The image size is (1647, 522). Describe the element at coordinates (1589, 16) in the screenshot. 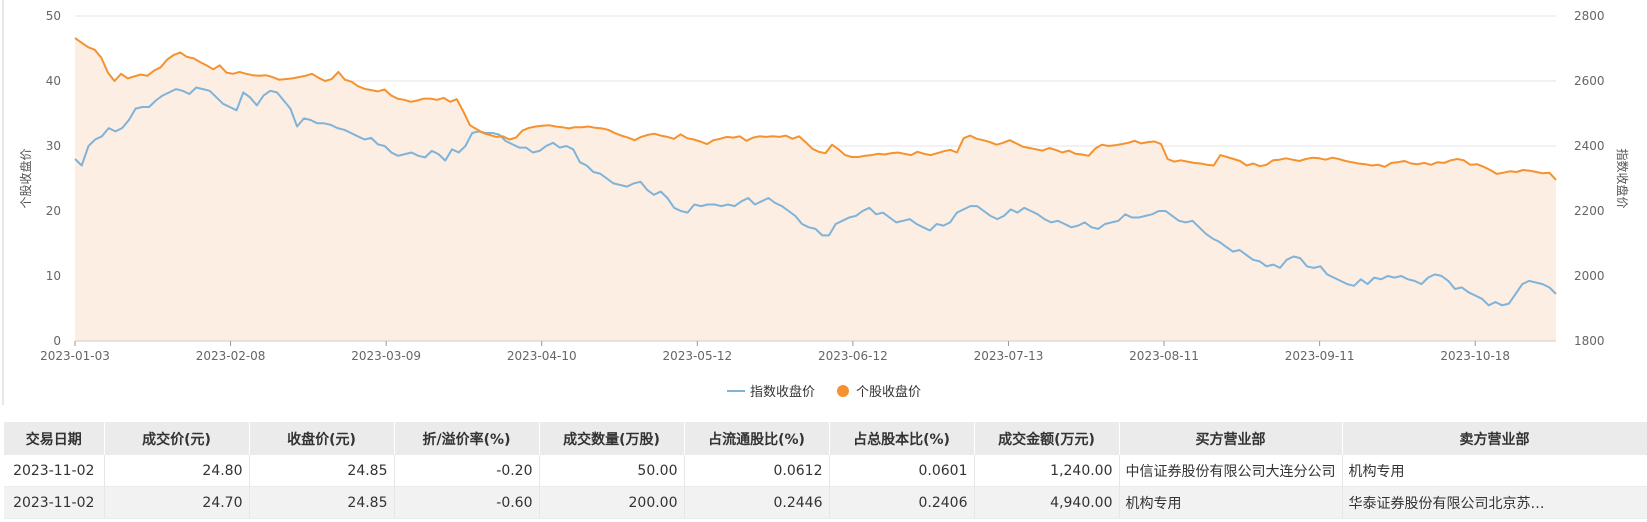

I see `y-right-tick-label: 2800` at that location.